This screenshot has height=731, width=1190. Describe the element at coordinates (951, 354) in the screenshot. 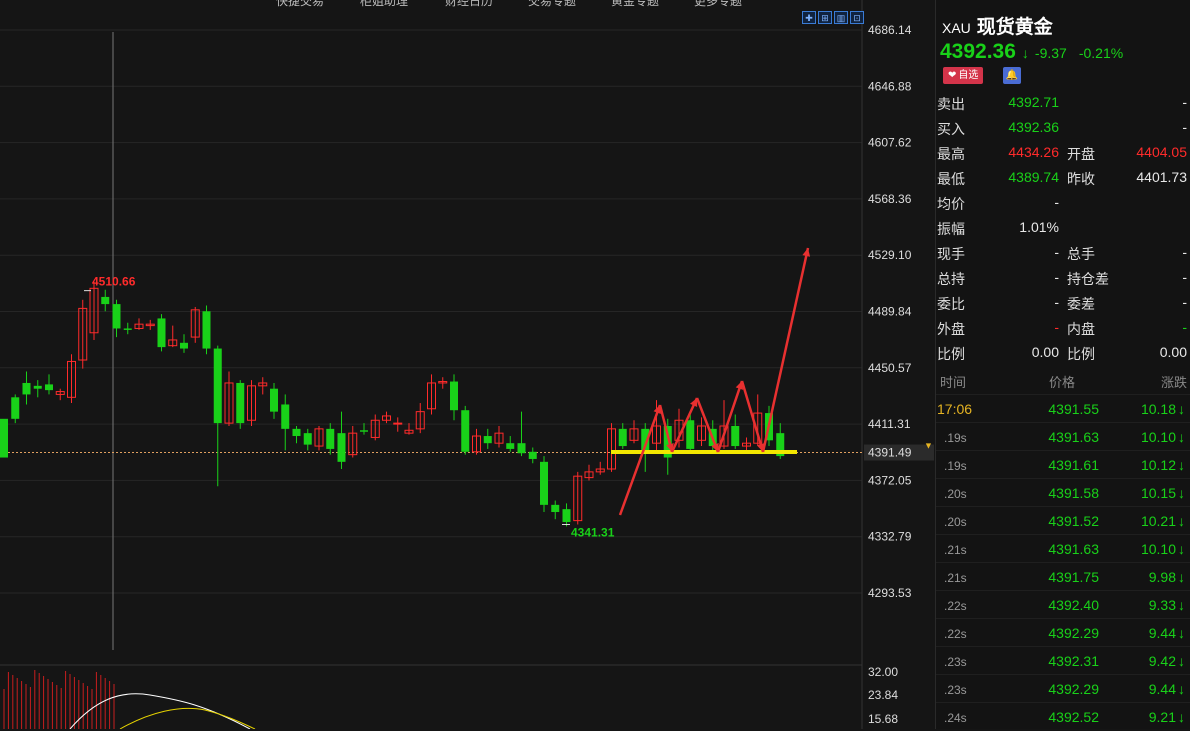

I see `quote-label: 比例` at that location.